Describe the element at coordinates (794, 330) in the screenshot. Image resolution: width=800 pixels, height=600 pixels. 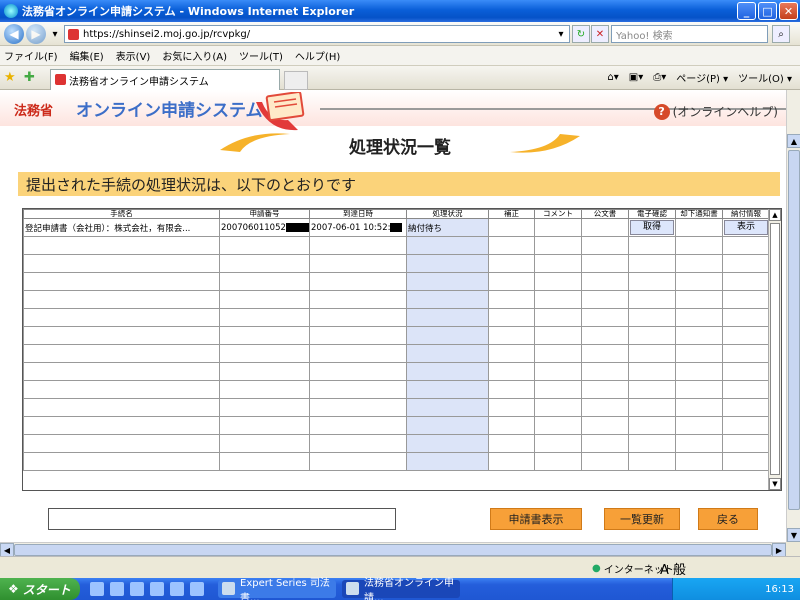
I see `page-scroll-thumb` at that location.